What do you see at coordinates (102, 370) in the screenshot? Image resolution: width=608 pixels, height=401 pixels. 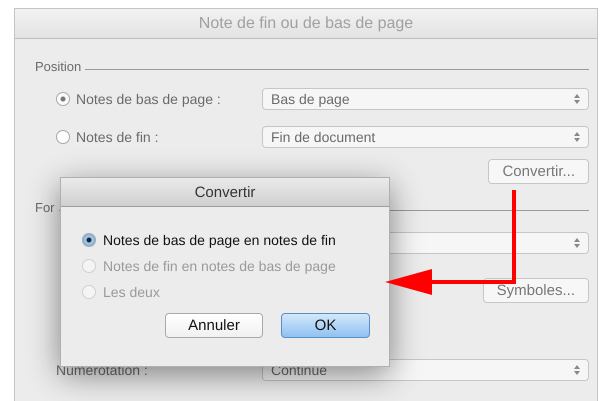 I see `field-label: Numérotation :` at bounding box center [102, 370].